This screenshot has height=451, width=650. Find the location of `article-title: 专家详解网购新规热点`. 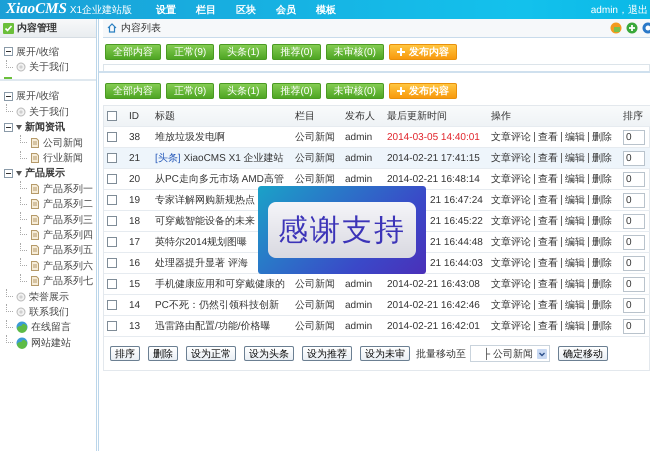

article-title: 专家详解网购新规热点 is located at coordinates (205, 200).